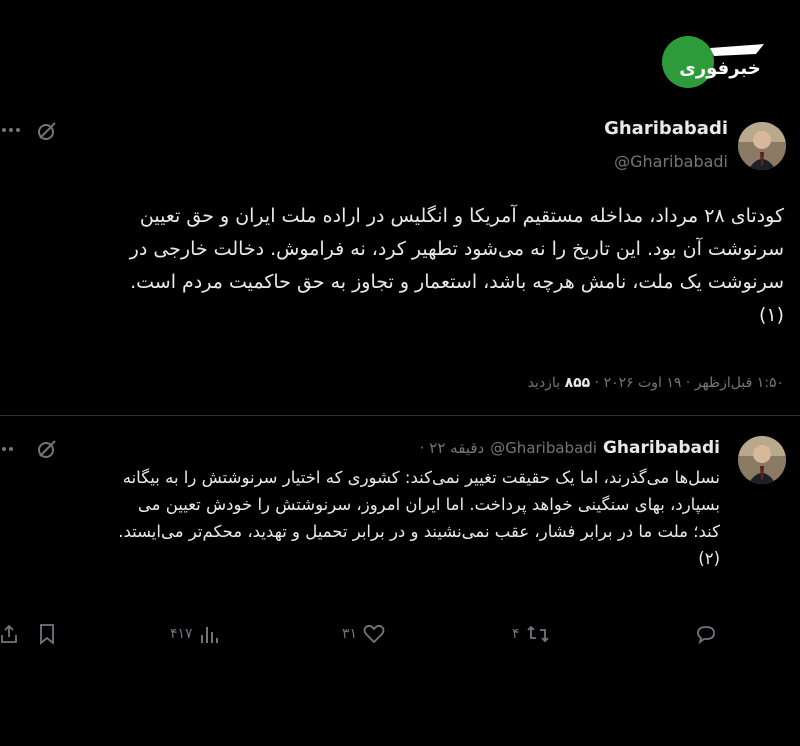 The image size is (800, 746). I want to click on views-count: ۸۵۵, so click(577, 383).